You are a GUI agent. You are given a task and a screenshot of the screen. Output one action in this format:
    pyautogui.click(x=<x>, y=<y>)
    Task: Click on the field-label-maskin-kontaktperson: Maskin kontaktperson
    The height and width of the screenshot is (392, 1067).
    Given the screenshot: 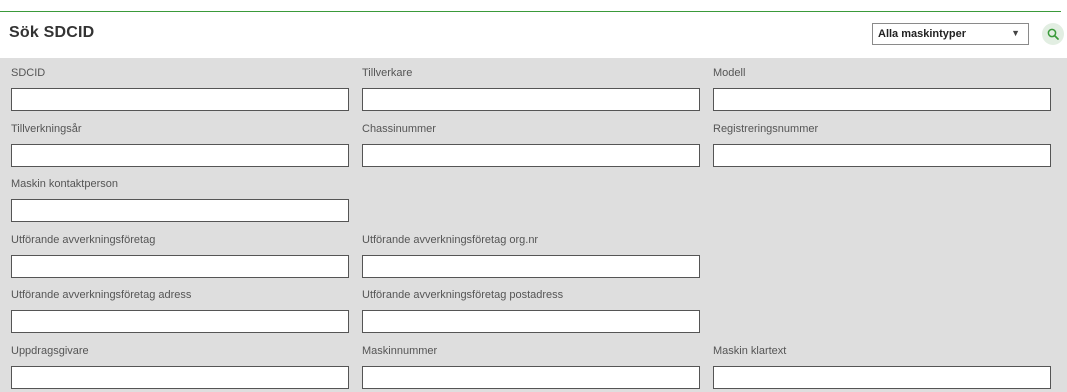 What is the action you would take?
    pyautogui.click(x=64, y=184)
    